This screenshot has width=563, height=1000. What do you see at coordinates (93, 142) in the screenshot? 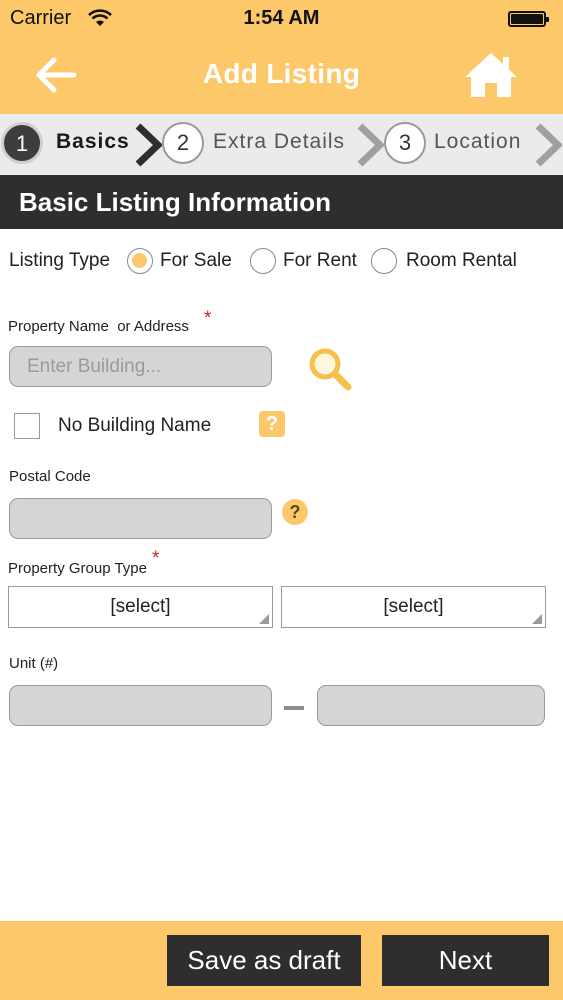
I see `step-1-label: Basics` at bounding box center [93, 142].